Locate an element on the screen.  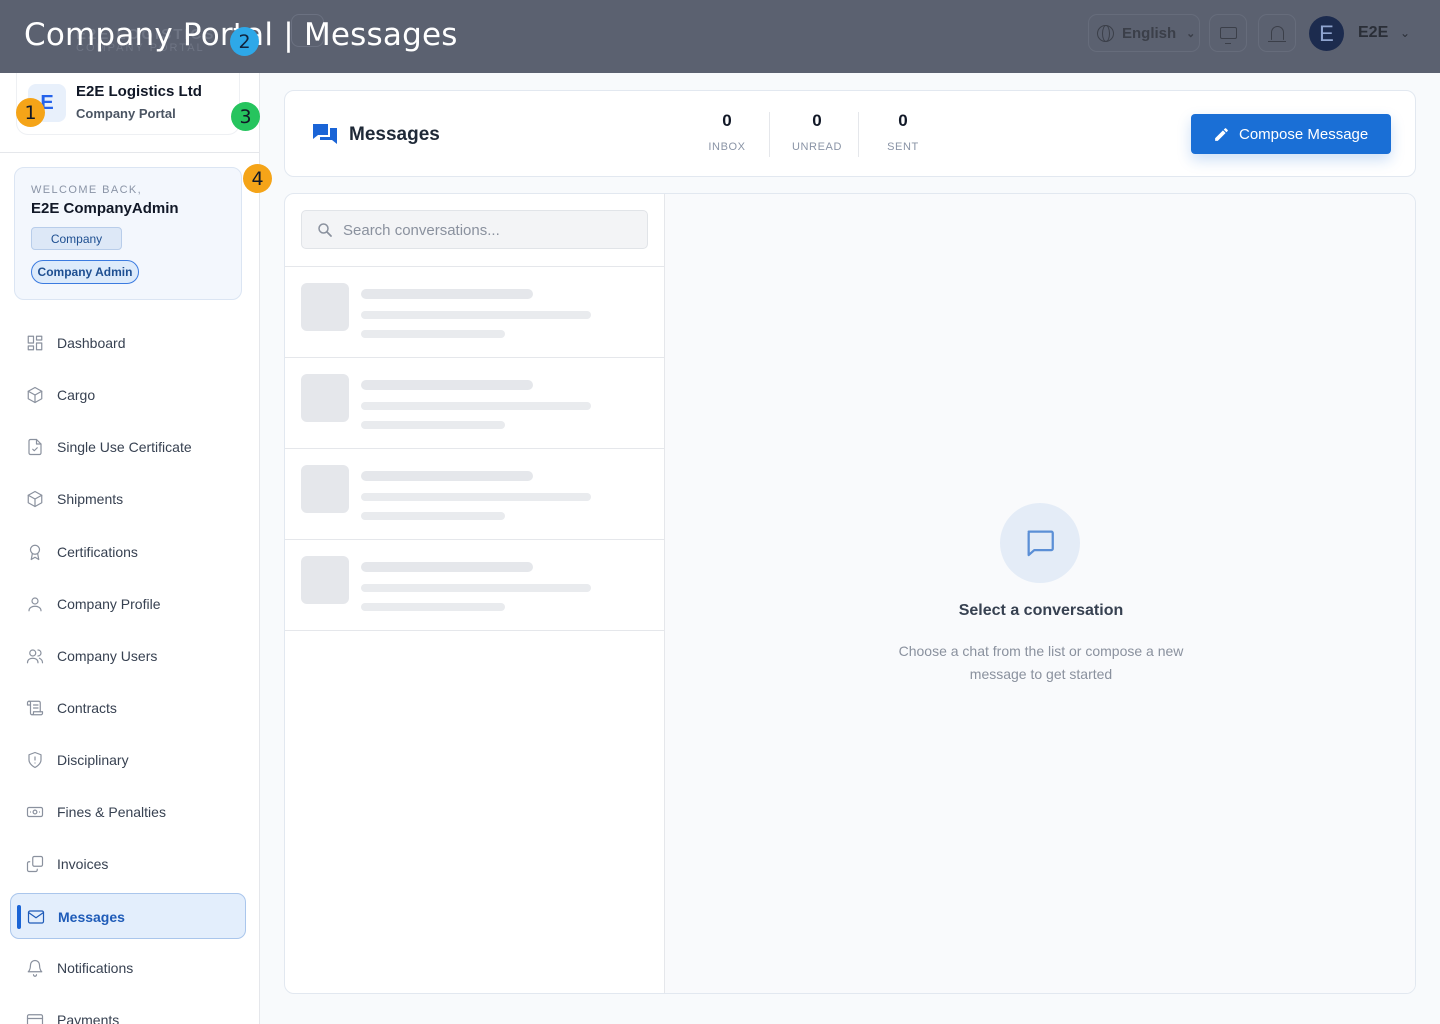
search-box is located at coordinates (474, 229).